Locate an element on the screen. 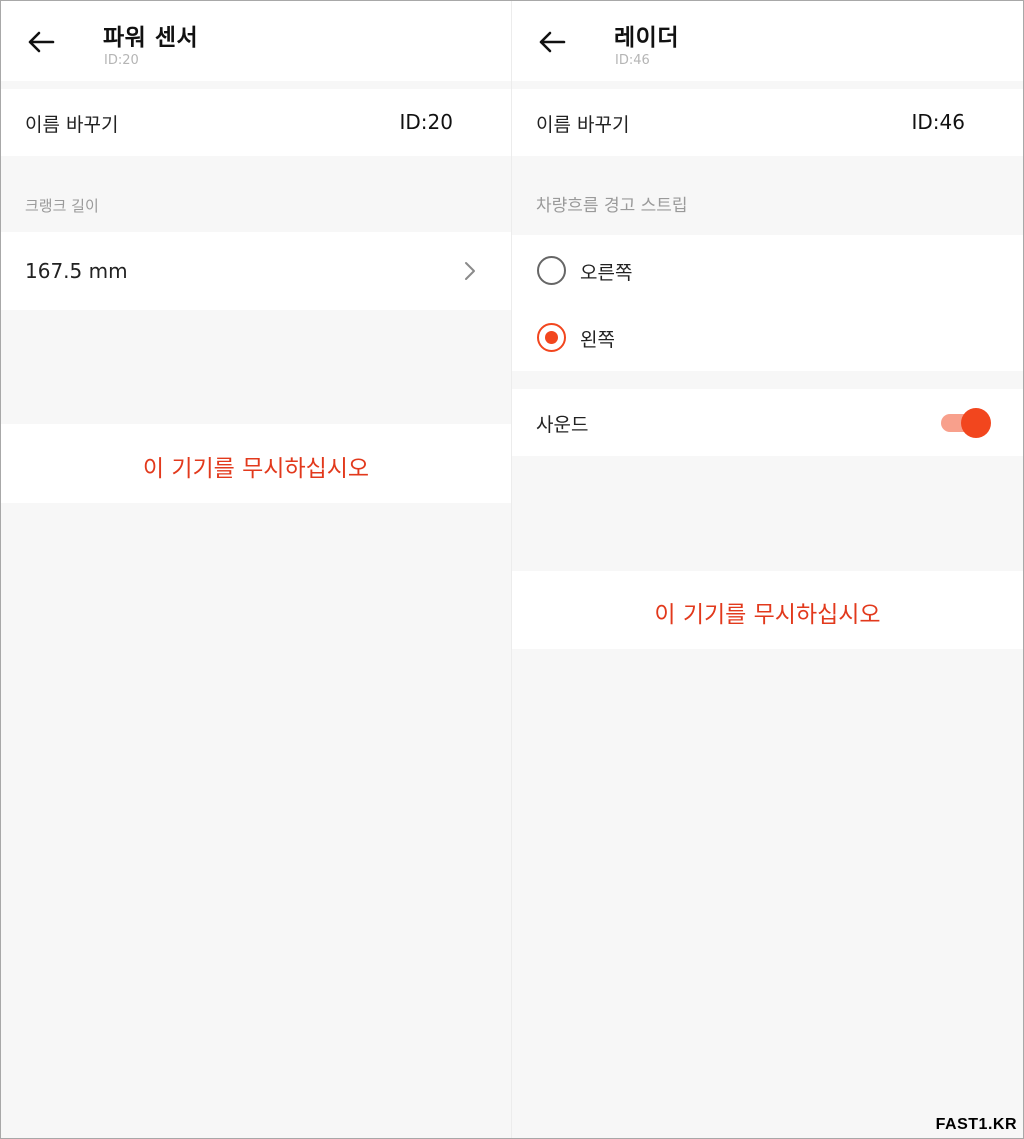 Image resolution: width=1024 pixels, height=1139 pixels. crank-length-row: 167.5 mm is located at coordinates (256, 271).